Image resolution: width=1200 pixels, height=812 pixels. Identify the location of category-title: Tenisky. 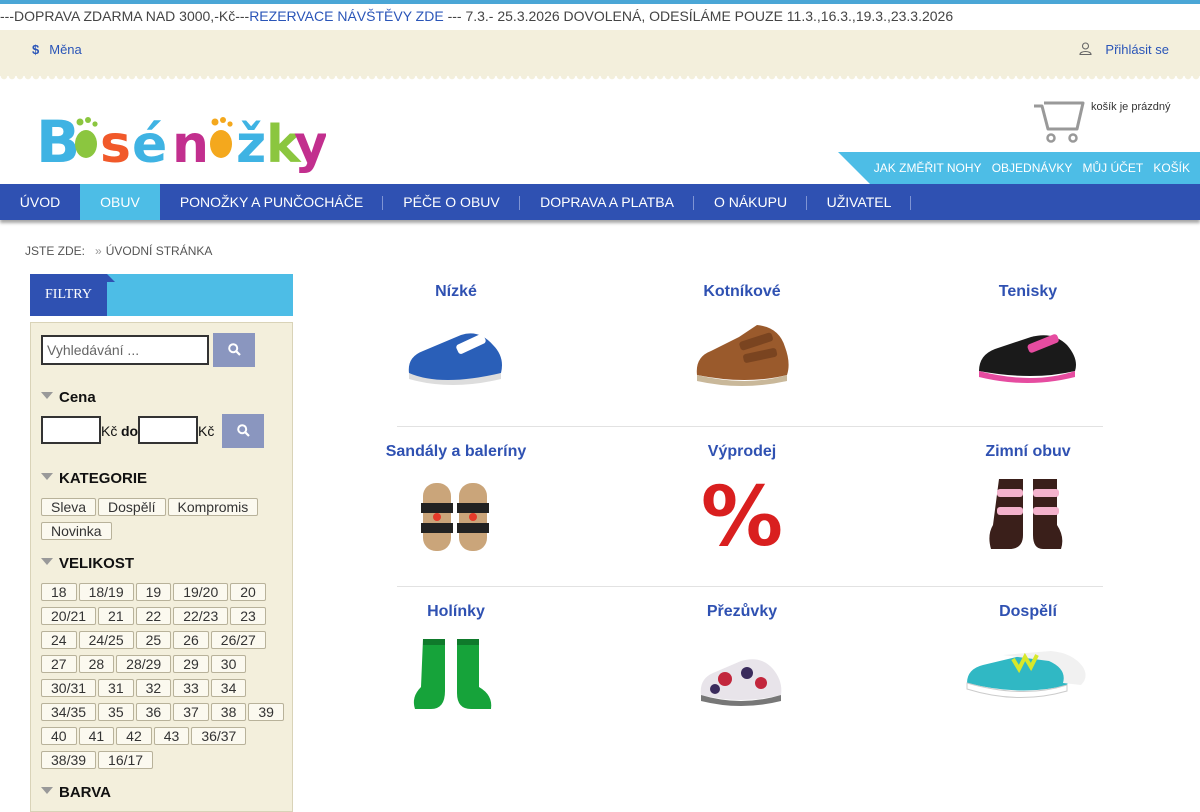
(1028, 294).